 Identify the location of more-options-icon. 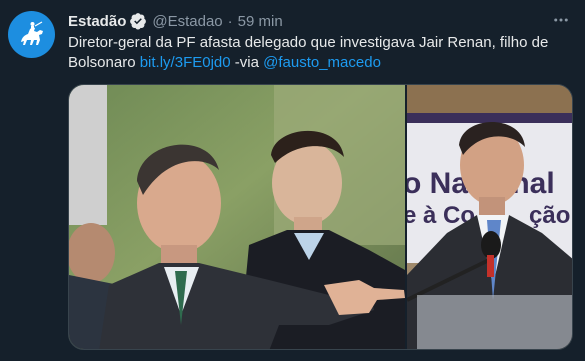
(561, 20).